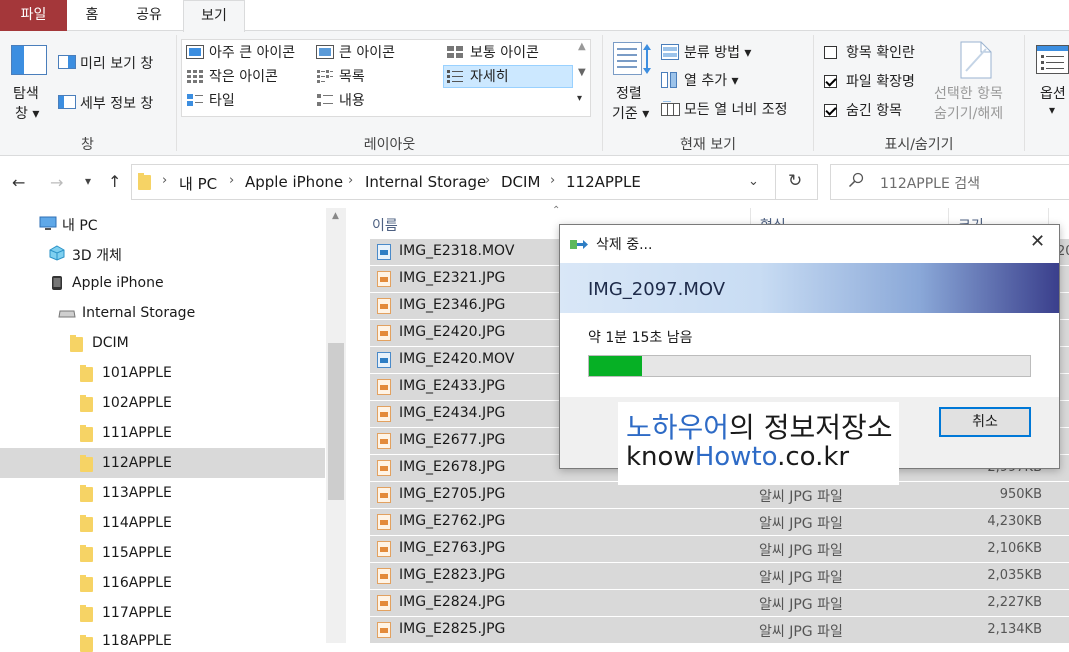 Image resolution: width=1069 pixels, height=652 pixels. Describe the element at coordinates (138, 313) in the screenshot. I see `nav-item-internal-storage: Internal Storage` at that location.